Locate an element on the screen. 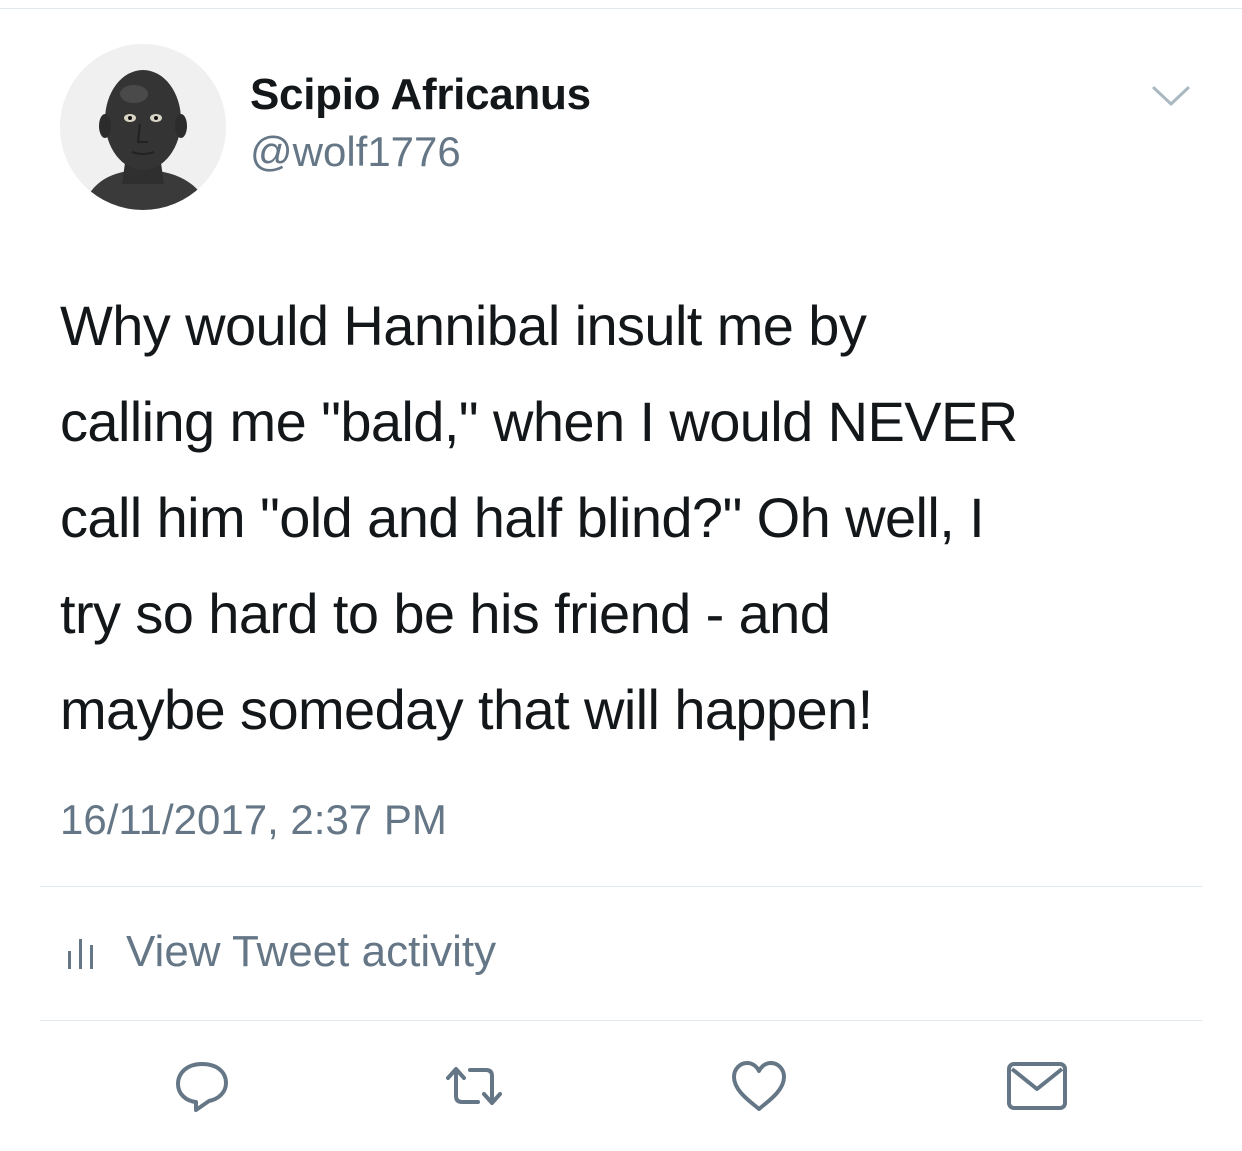 Image resolution: width=1242 pixels, height=1151 pixels. heart-icon is located at coordinates (759, 1086).